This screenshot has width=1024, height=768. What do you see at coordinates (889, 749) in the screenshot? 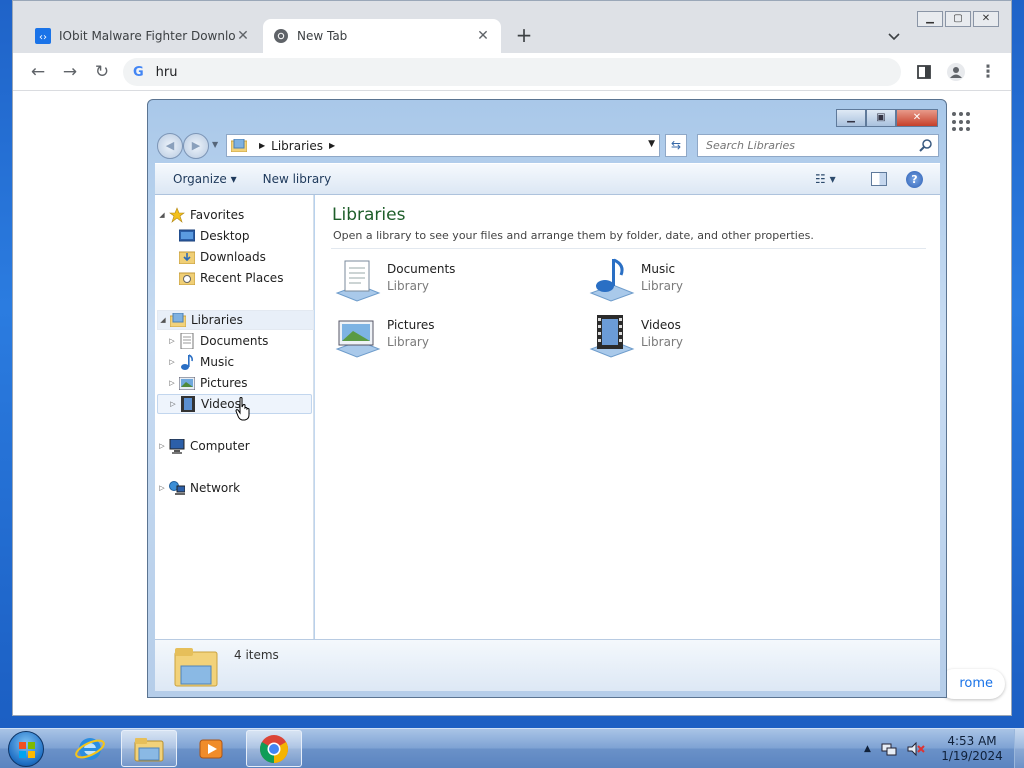
I see `network-status-icon` at bounding box center [889, 749].